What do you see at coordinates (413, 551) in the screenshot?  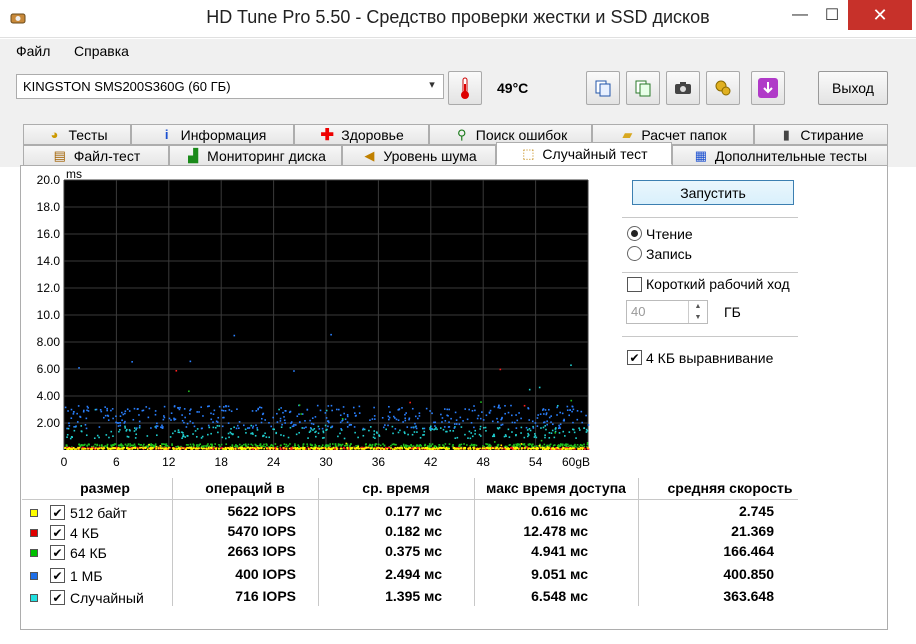 I see `row-avg-time: 0.375 мс` at bounding box center [413, 551].